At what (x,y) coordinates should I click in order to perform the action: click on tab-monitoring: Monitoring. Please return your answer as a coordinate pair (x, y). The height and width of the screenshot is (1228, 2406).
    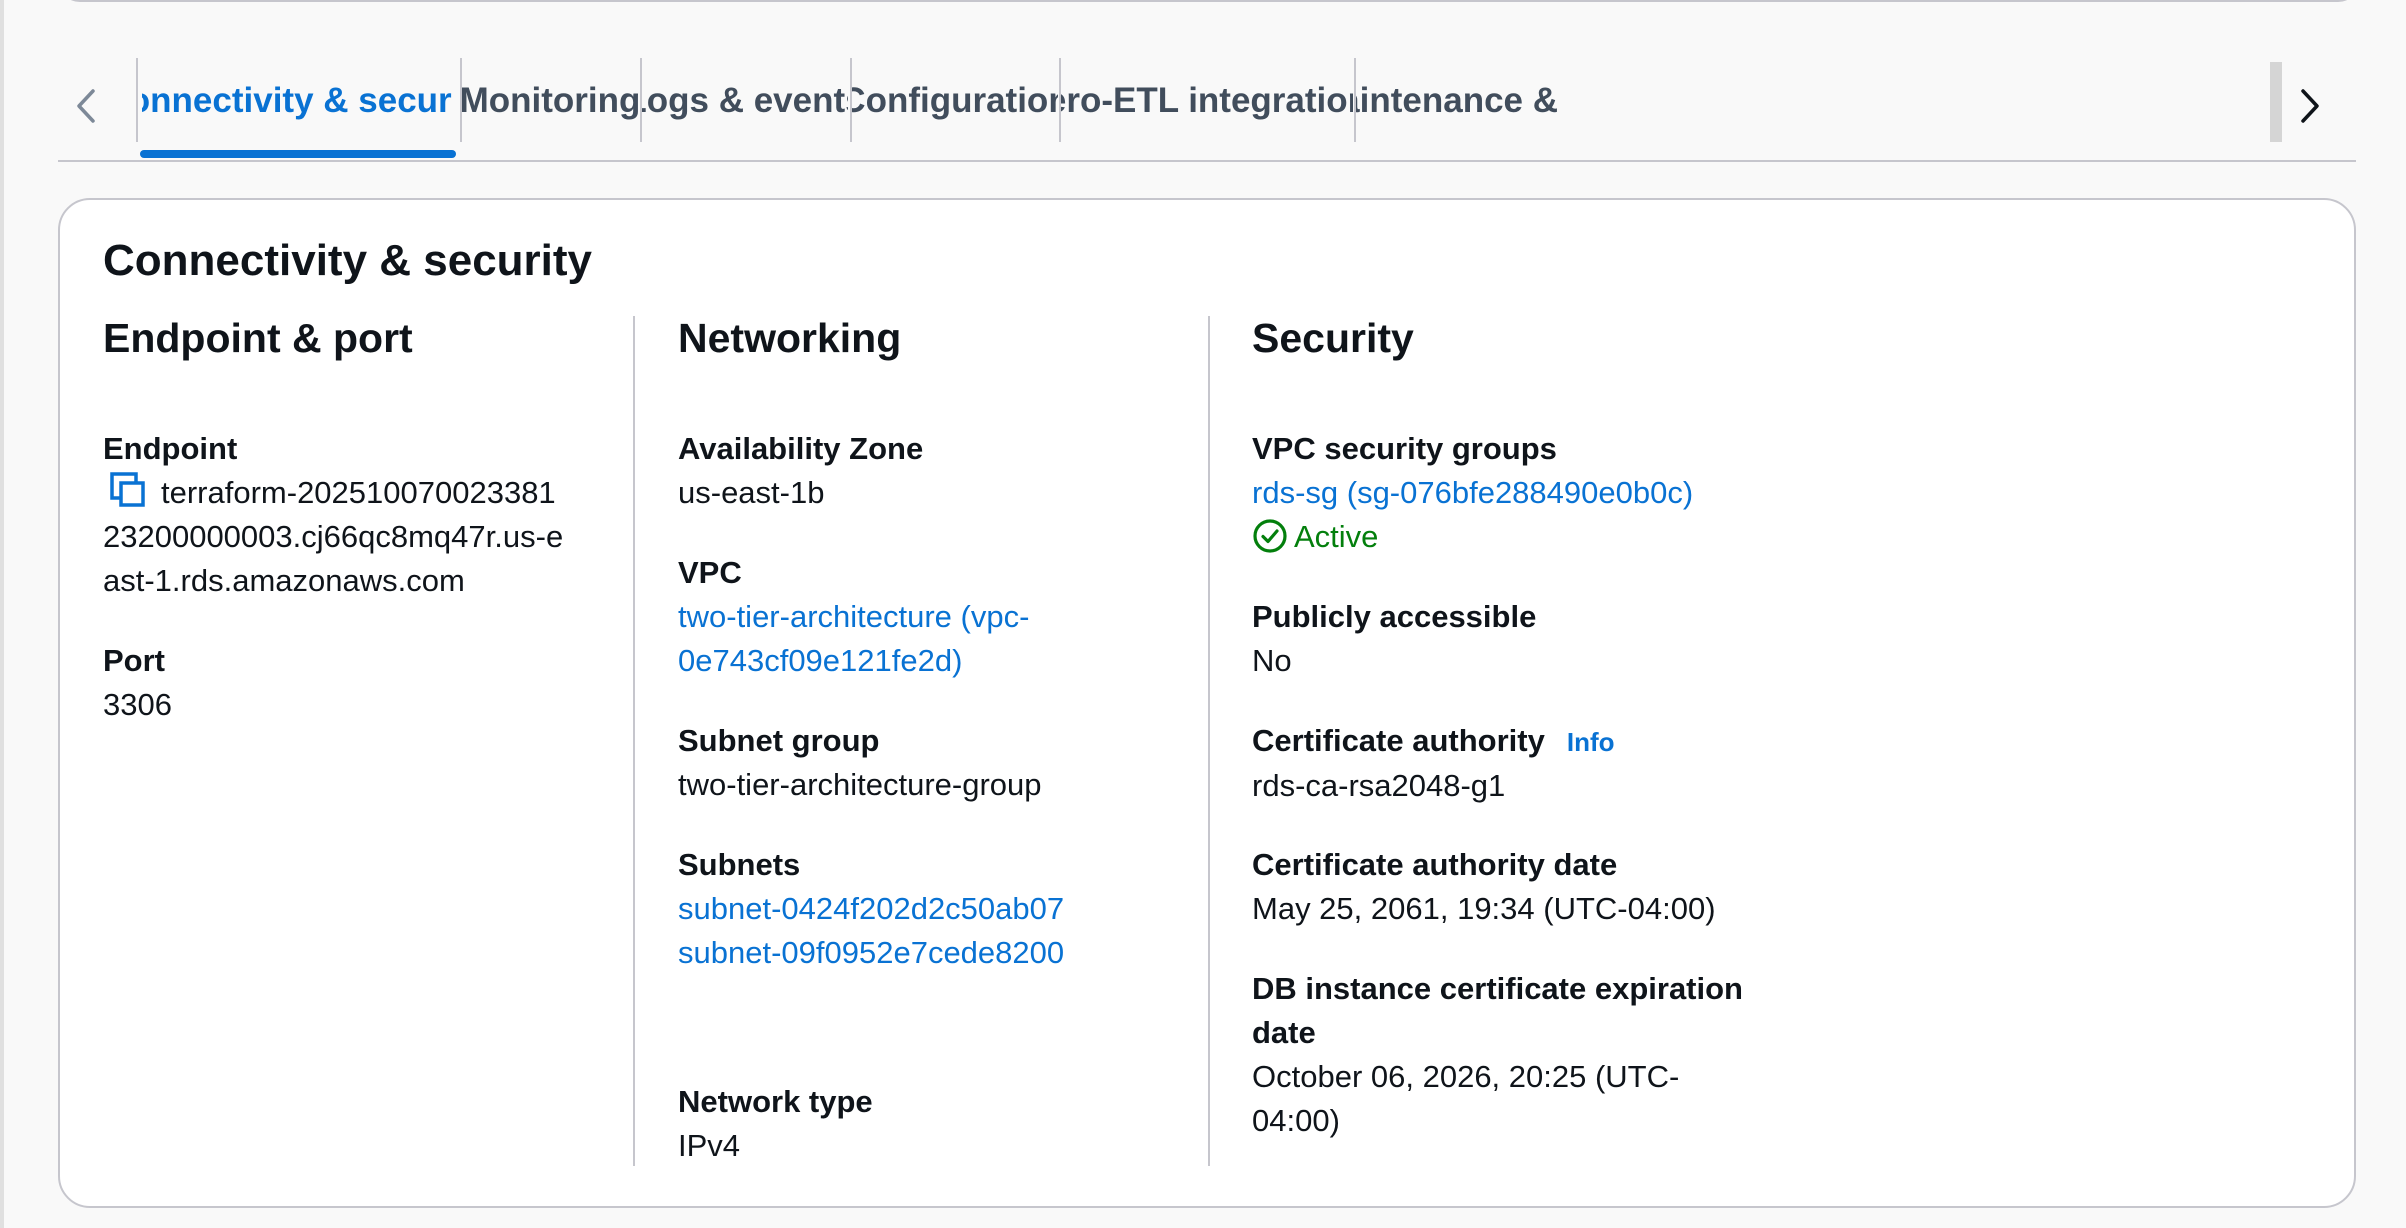
    Looking at the image, I should click on (550, 101).